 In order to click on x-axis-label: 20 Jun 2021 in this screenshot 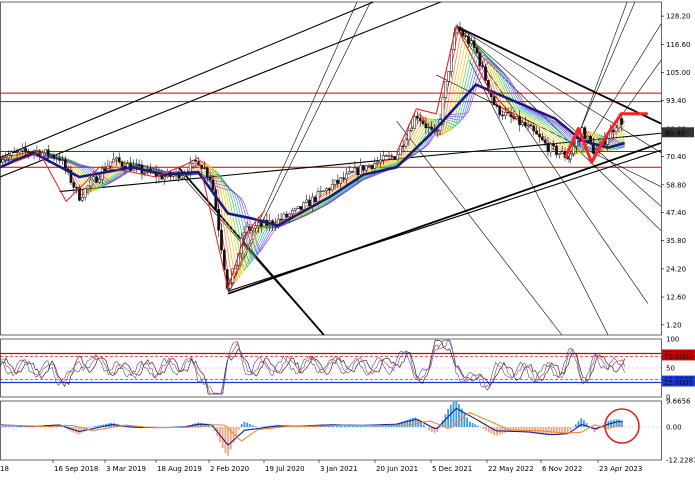, I will do `click(397, 469)`.